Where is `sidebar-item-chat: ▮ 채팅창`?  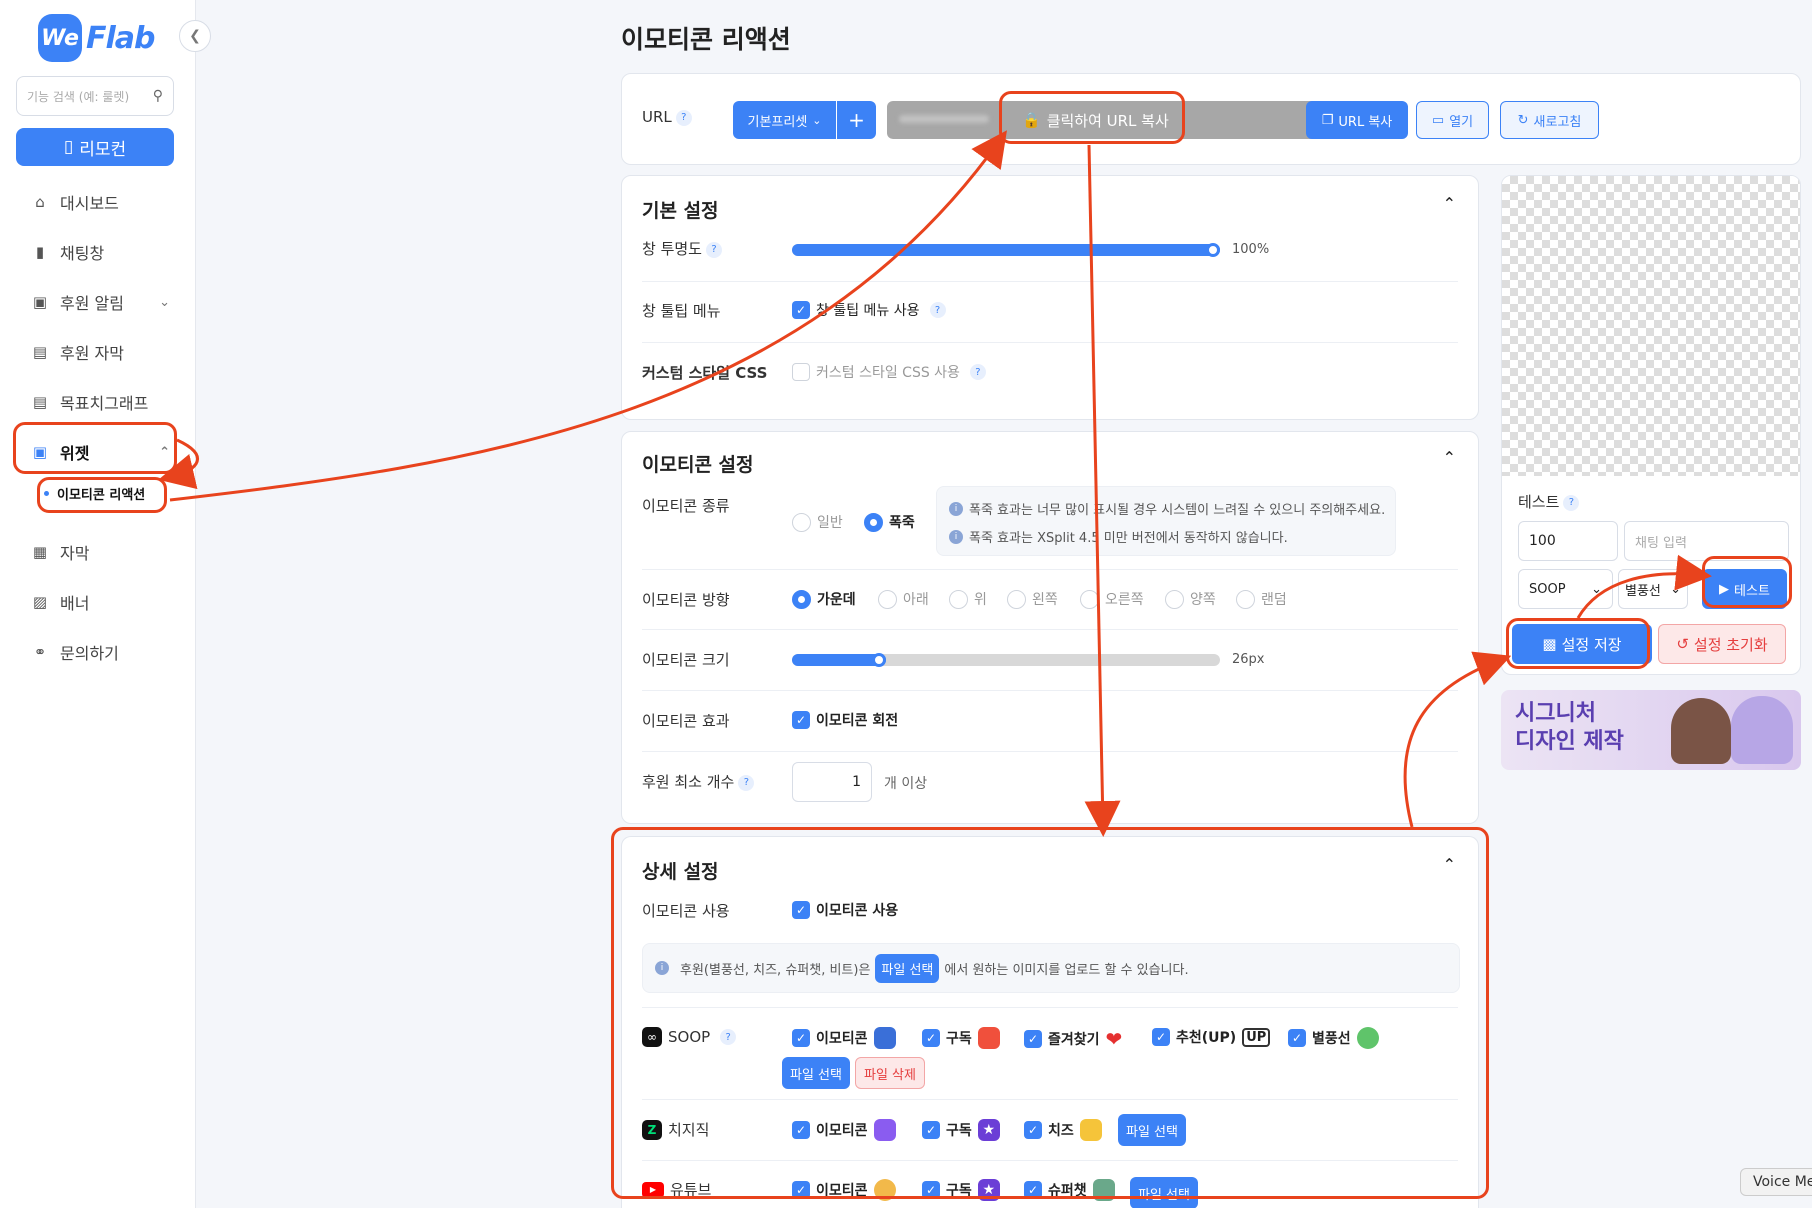
sidebar-item-chat: ▮ 채팅창 is located at coordinates (100, 252).